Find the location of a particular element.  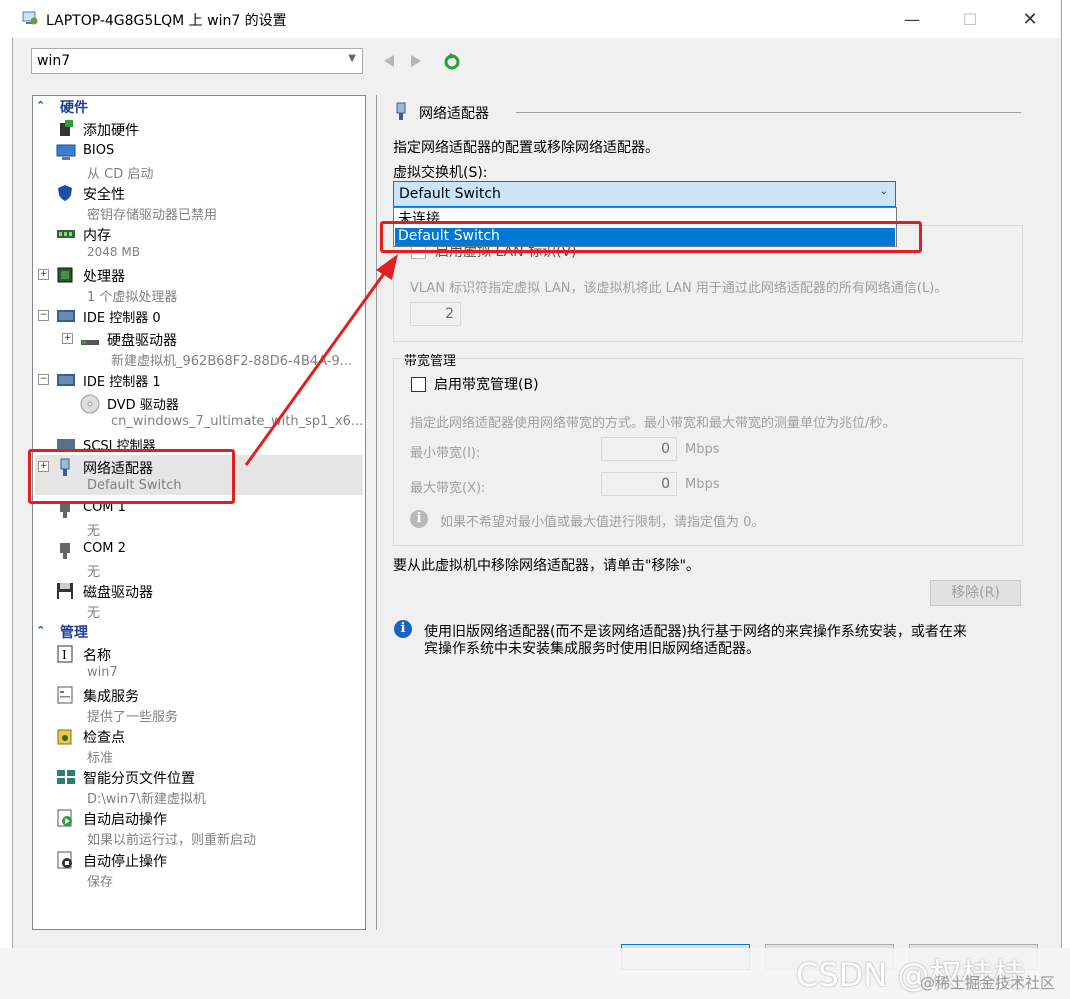

watermark-sub: @稀土掘金技术社区 is located at coordinates (988, 983).